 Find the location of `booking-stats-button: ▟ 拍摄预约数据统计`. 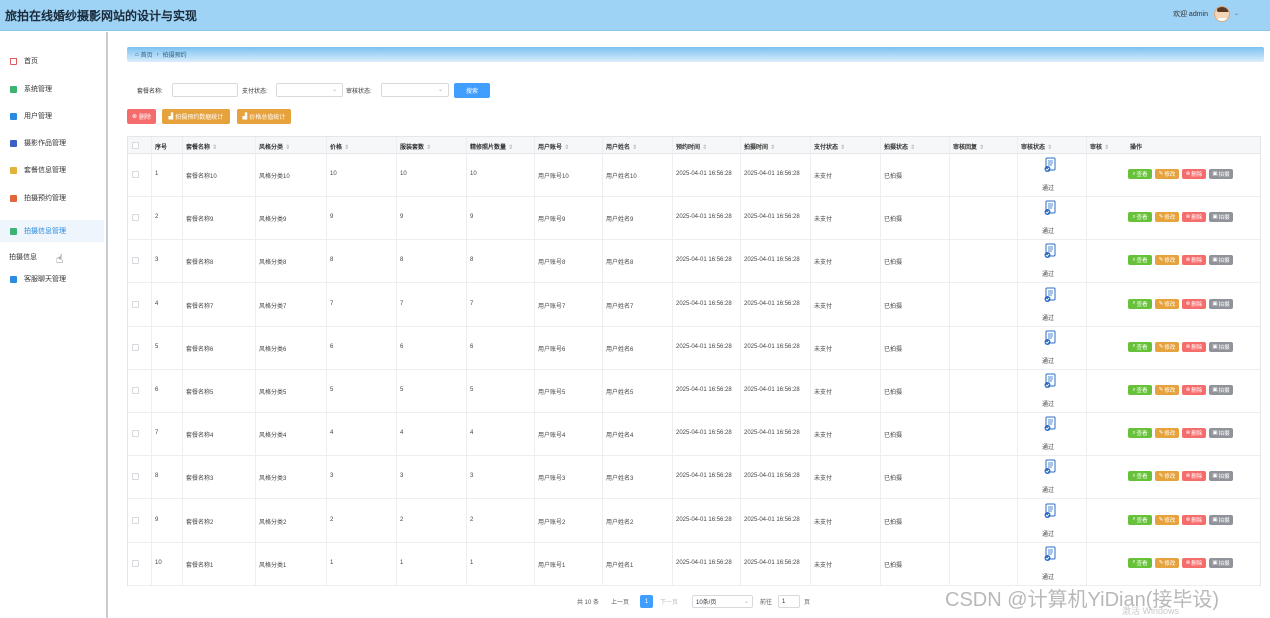

booking-stats-button: ▟ 拍摄预约数据统计 is located at coordinates (196, 116).